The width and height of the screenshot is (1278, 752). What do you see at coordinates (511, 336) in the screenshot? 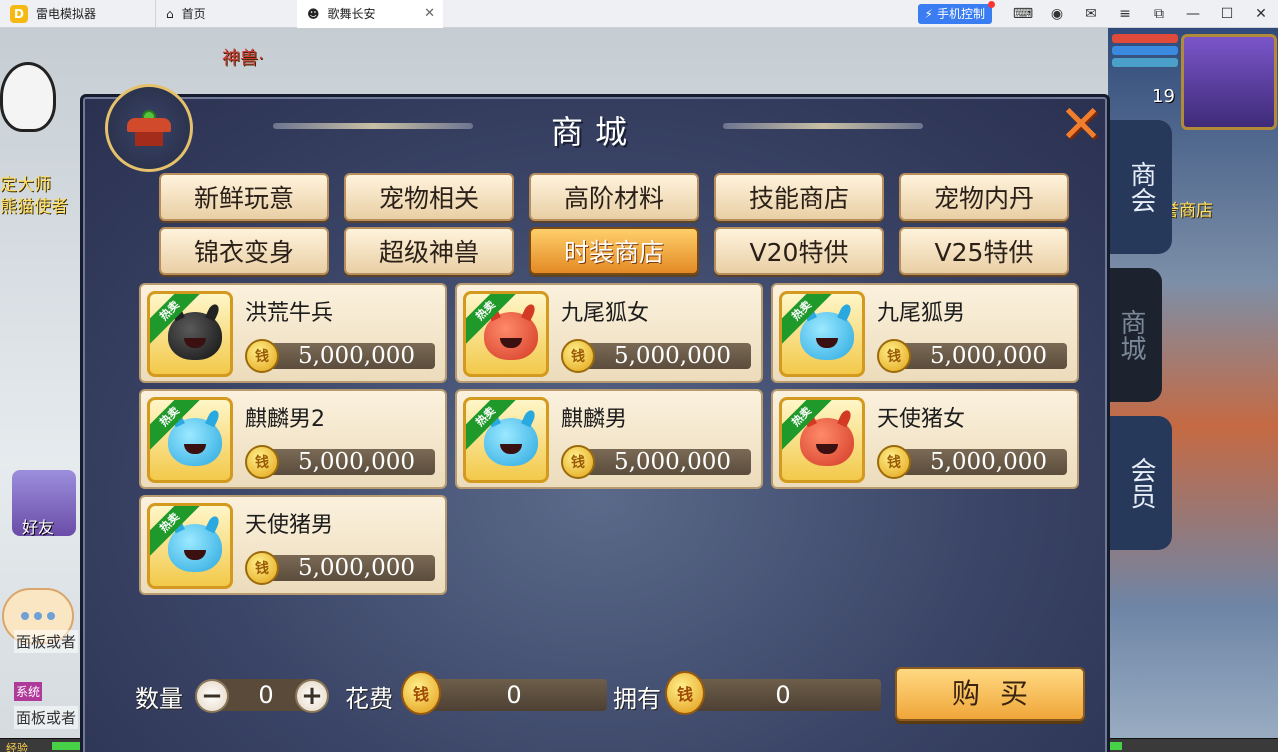
I see `fox-icon` at bounding box center [511, 336].